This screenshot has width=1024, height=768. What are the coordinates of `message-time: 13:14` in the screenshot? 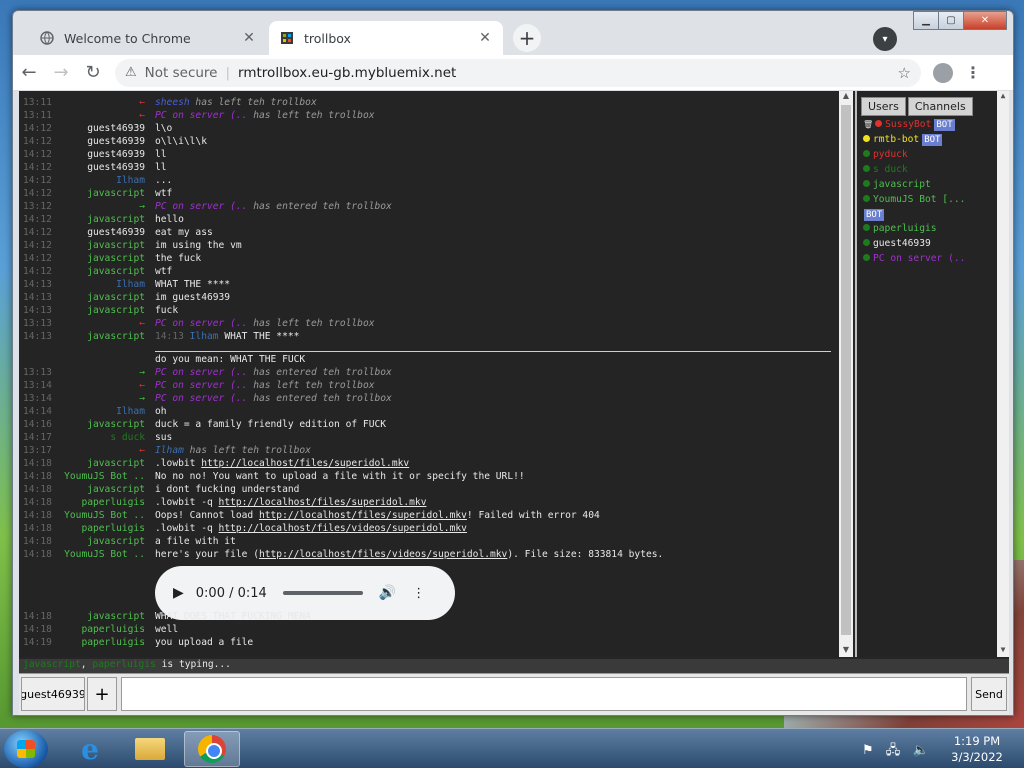 It's located at (37, 398).